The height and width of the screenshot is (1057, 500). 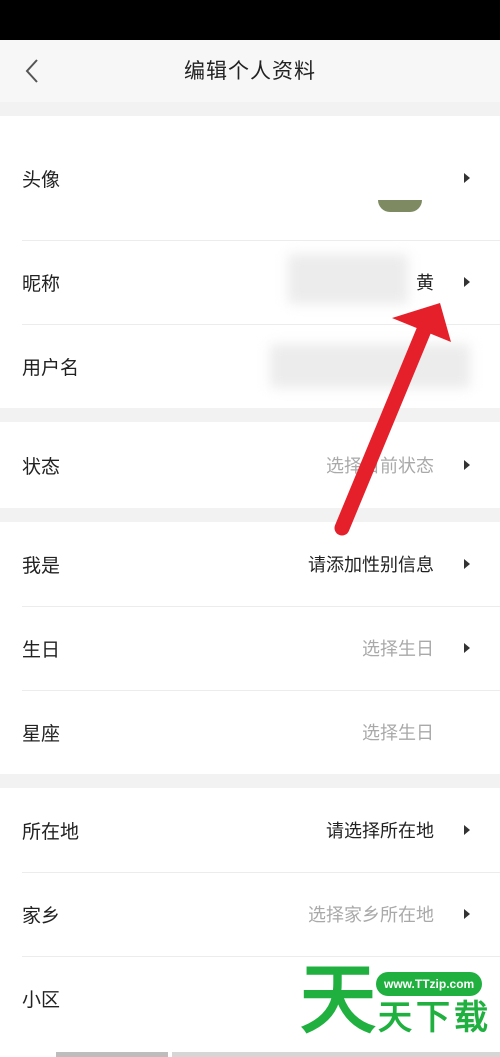 What do you see at coordinates (429, 984) in the screenshot?
I see `watermark-url: www.TTzip.com` at bounding box center [429, 984].